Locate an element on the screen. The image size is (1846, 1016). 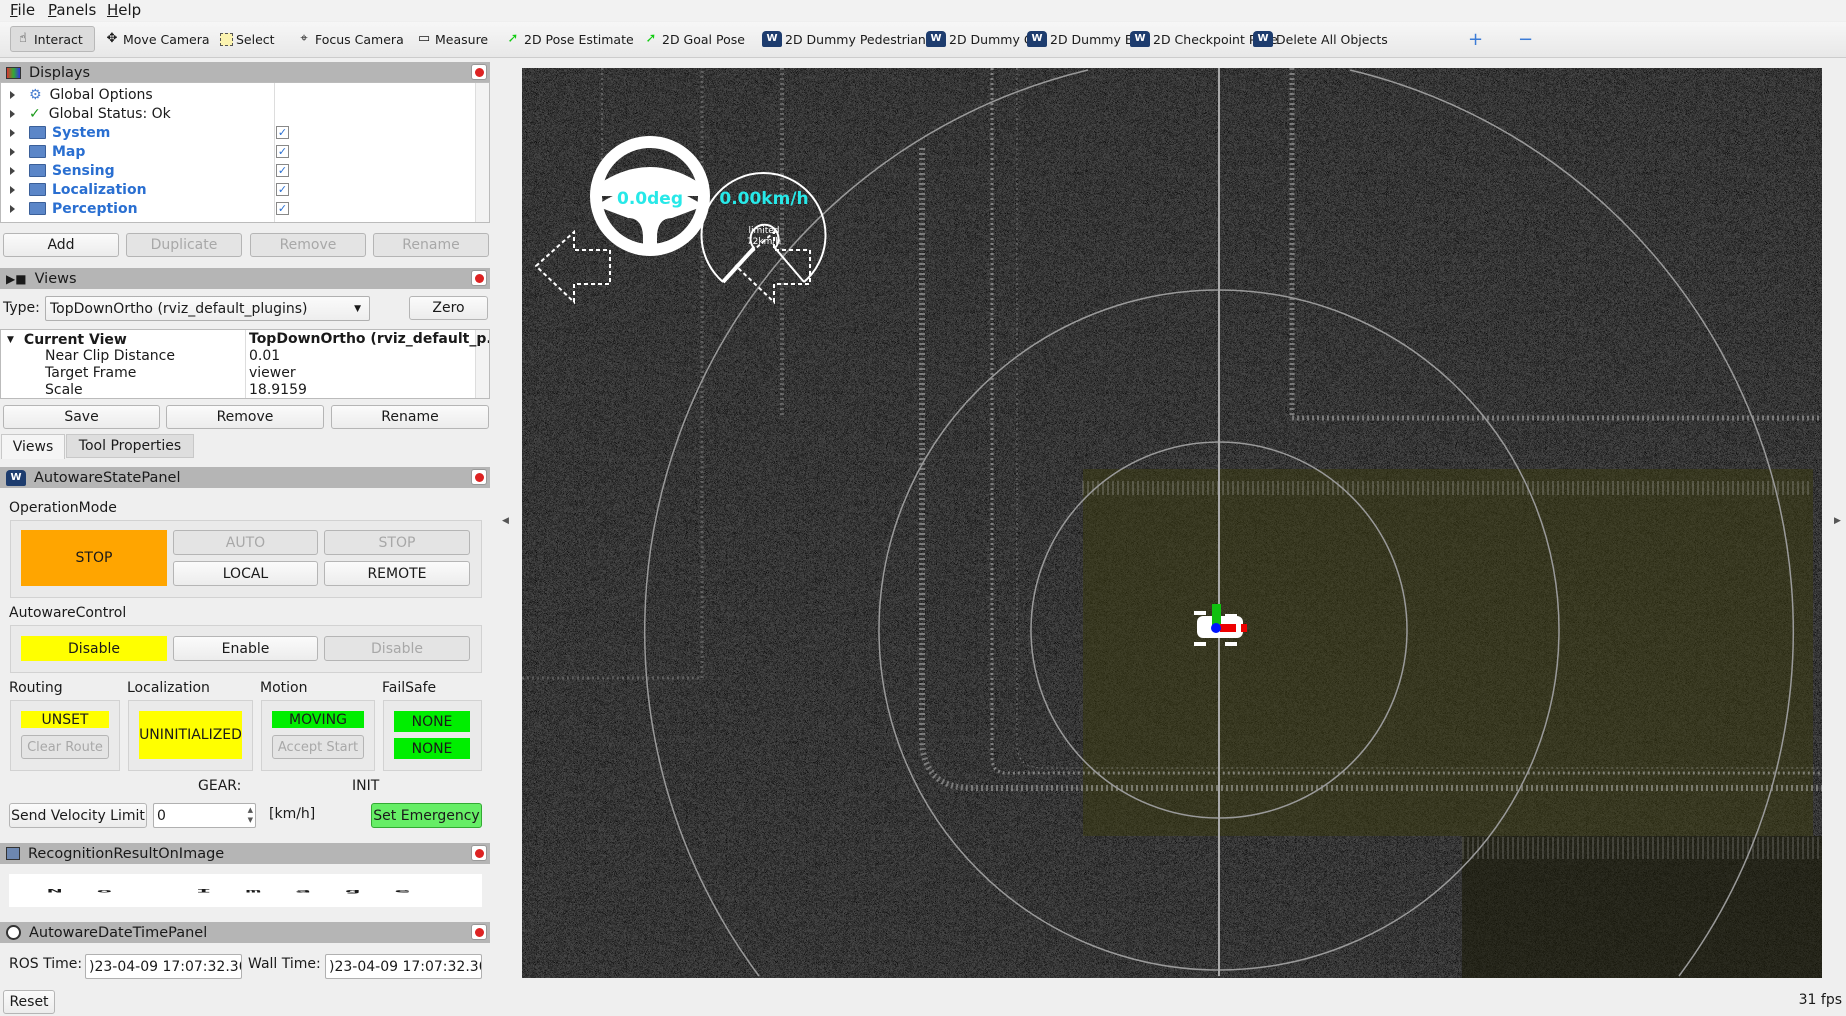
velocity-unit-label: [km/h] is located at coordinates (292, 814).